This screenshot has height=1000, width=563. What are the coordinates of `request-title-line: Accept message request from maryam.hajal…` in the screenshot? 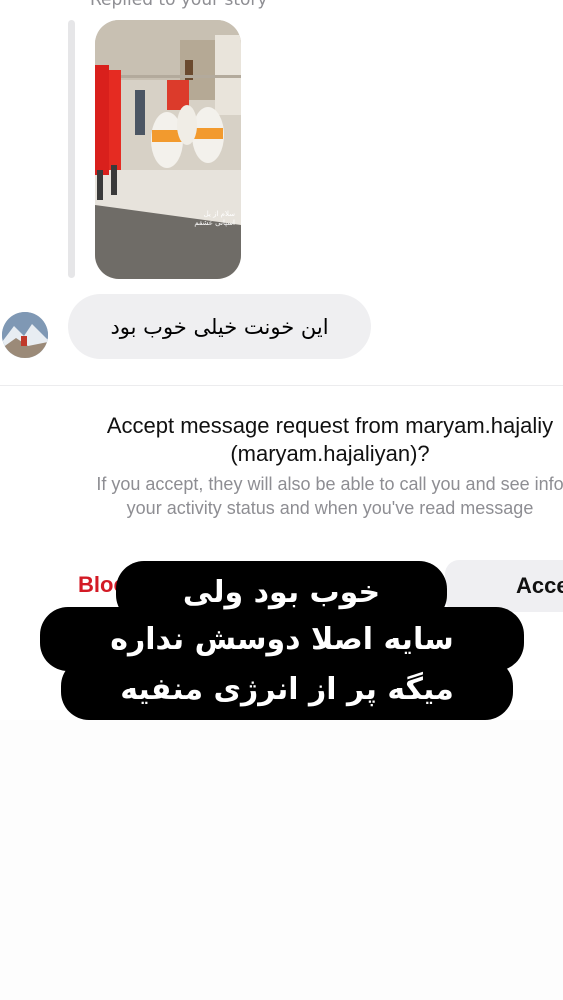 It's located at (330, 425).